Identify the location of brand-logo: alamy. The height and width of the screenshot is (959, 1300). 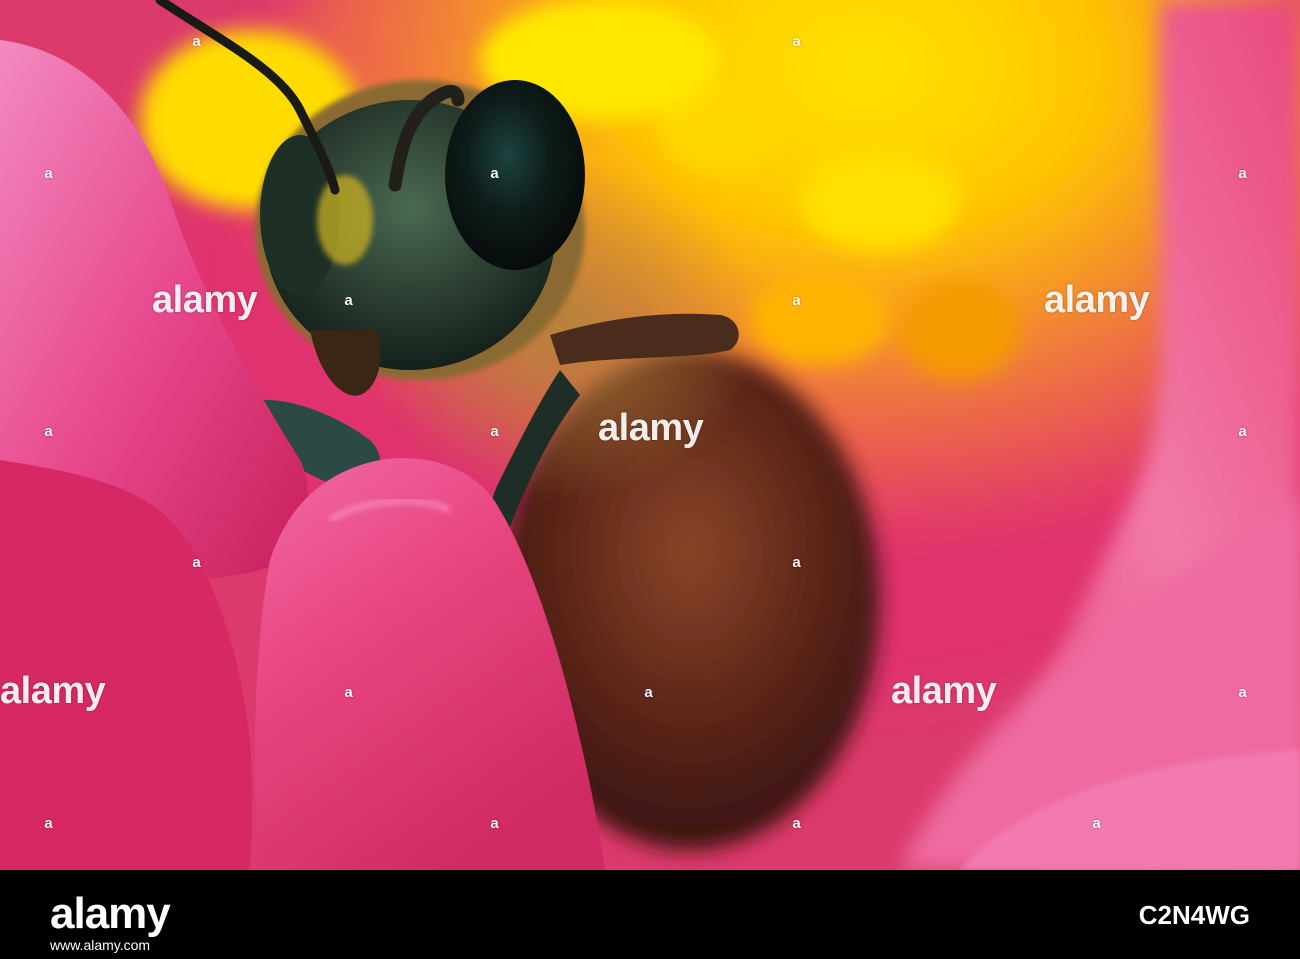
(110, 913).